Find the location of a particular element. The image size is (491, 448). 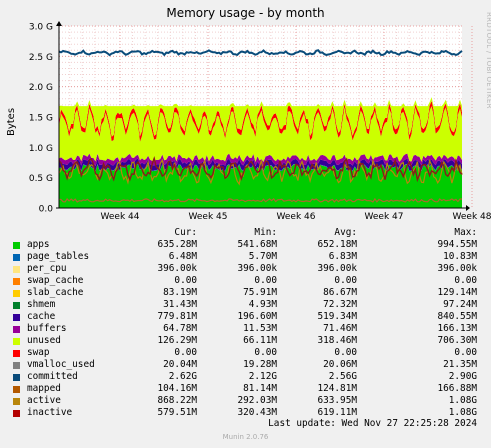

header-max: Max: is located at coordinates (465, 232).